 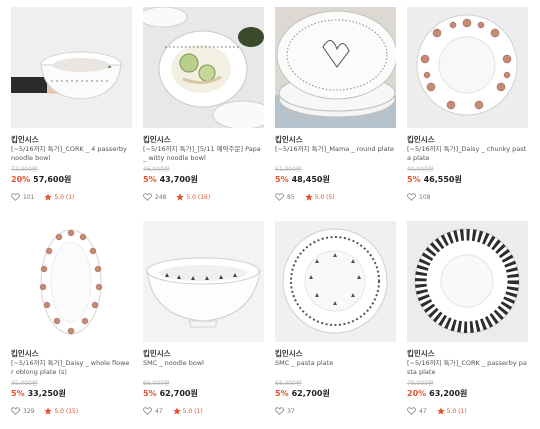 I want to click on price-line: 5% 33,250원, so click(x=71, y=393).